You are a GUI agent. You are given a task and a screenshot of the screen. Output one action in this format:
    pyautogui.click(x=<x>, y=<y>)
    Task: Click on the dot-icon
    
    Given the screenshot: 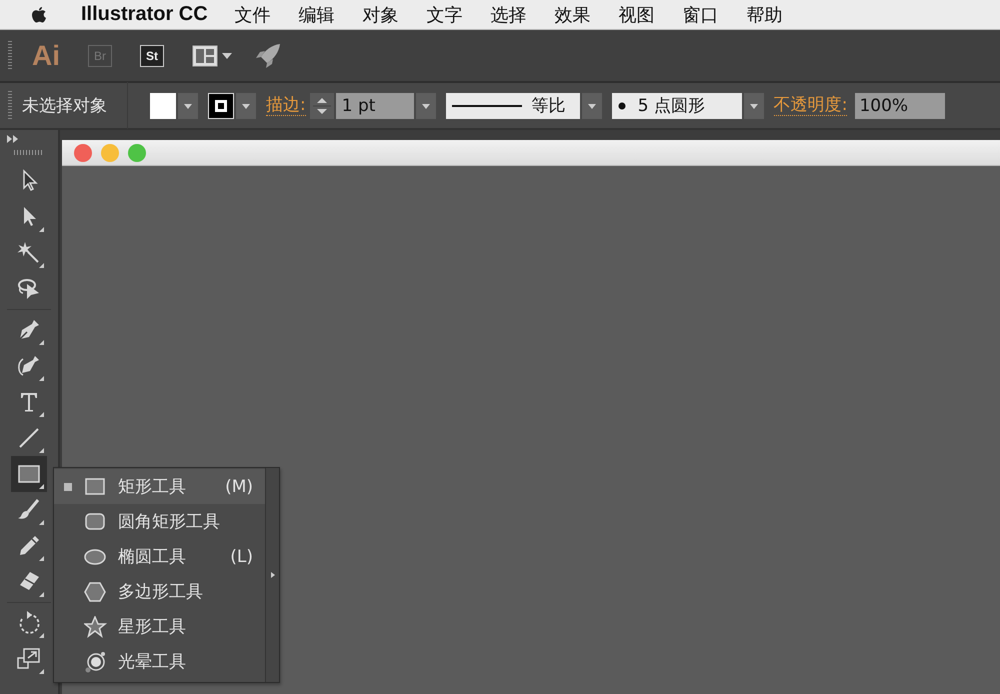 What is the action you would take?
    pyautogui.click(x=622, y=106)
    